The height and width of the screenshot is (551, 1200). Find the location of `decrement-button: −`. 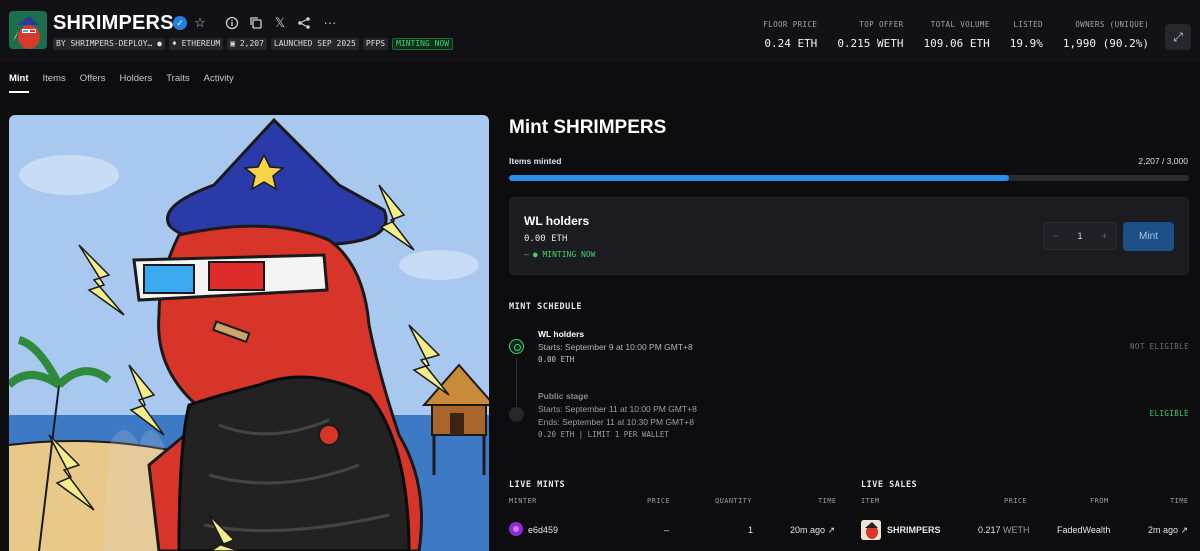

decrement-button: − is located at coordinates (1055, 236).